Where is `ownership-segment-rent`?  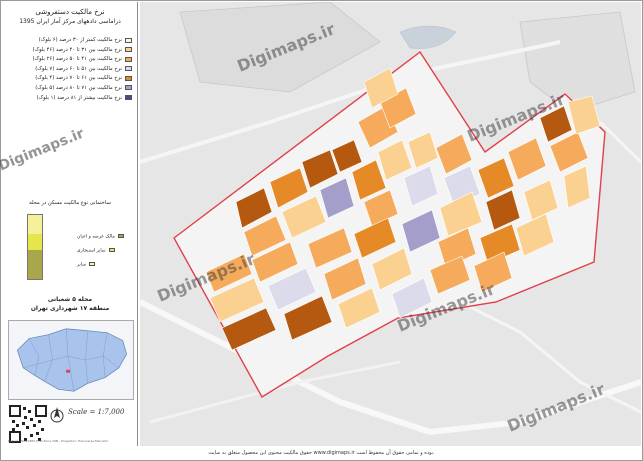 ownership-segment-rent is located at coordinates (35, 242).